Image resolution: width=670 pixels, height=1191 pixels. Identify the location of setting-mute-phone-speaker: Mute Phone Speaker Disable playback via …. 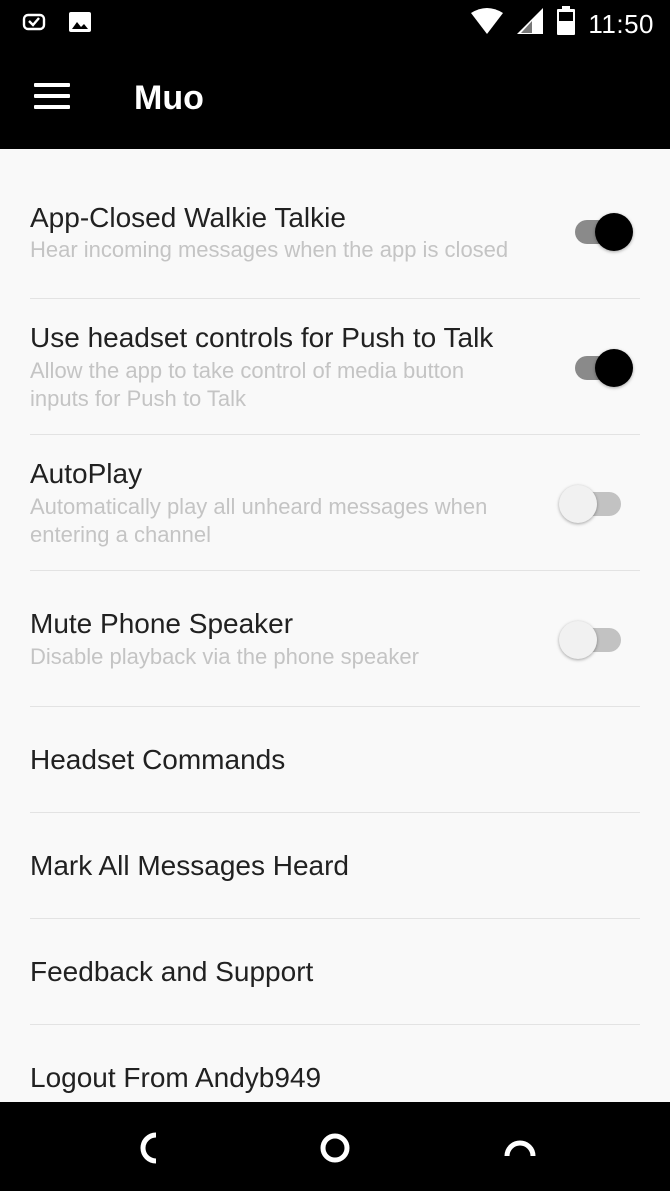
(335, 639).